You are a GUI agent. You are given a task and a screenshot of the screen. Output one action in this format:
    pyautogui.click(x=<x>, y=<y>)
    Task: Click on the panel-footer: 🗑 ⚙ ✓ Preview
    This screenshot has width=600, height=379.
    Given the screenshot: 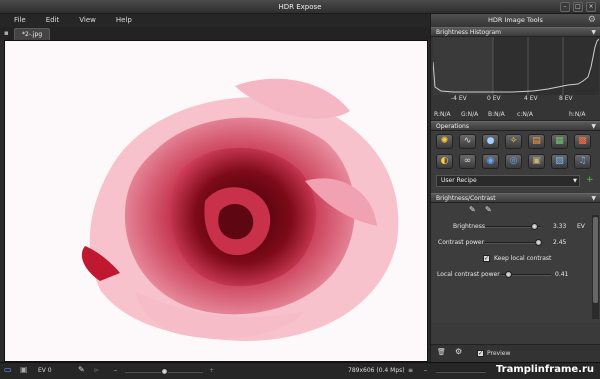 What is the action you would take?
    pyautogui.click(x=515, y=353)
    